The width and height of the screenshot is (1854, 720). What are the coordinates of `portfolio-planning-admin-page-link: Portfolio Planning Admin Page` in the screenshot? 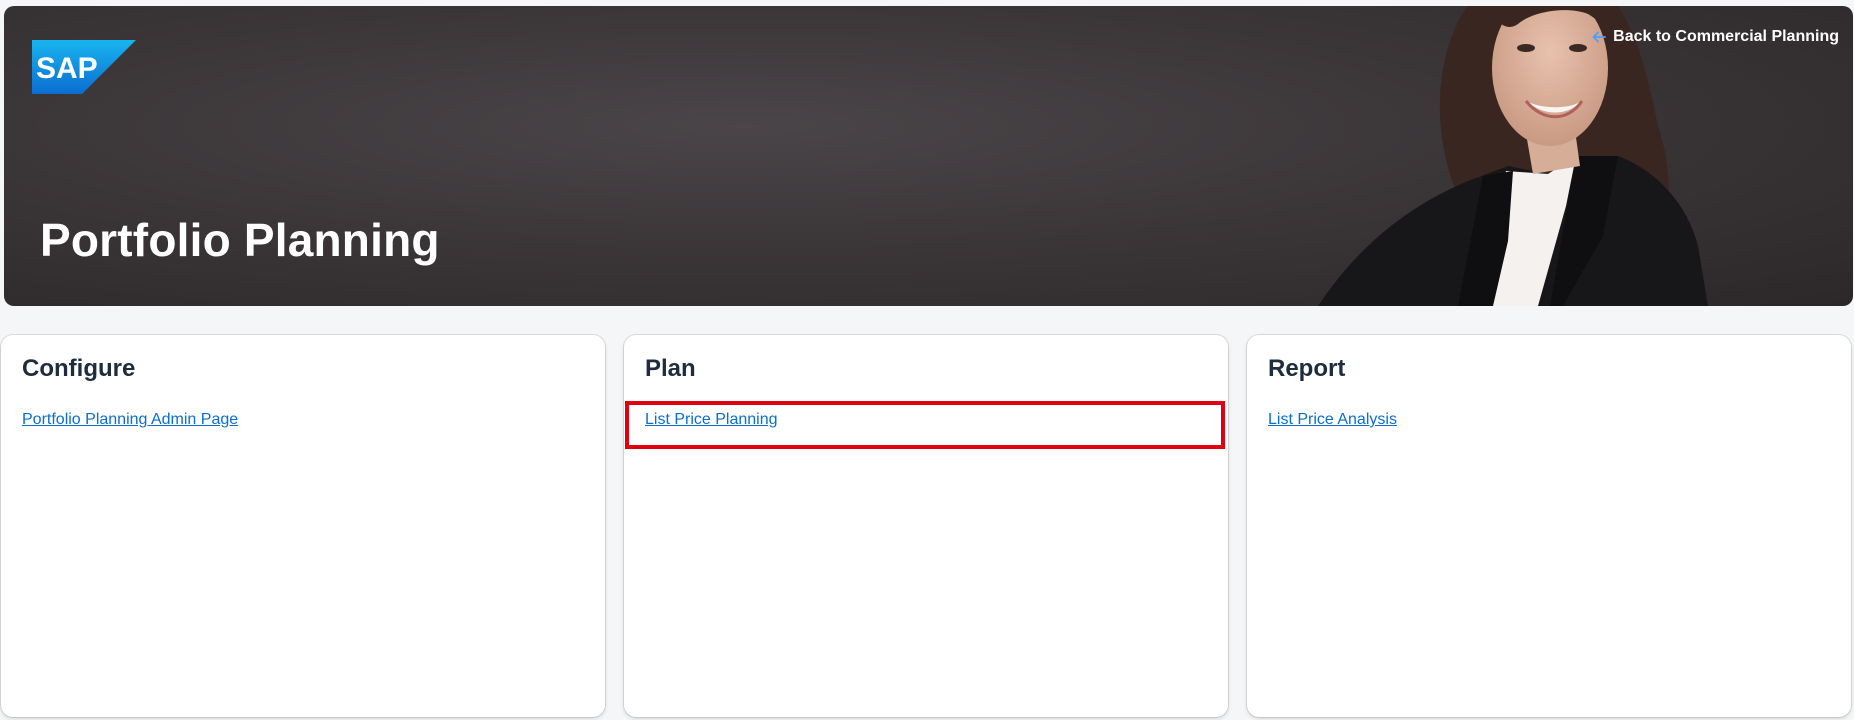 It's located at (130, 420).